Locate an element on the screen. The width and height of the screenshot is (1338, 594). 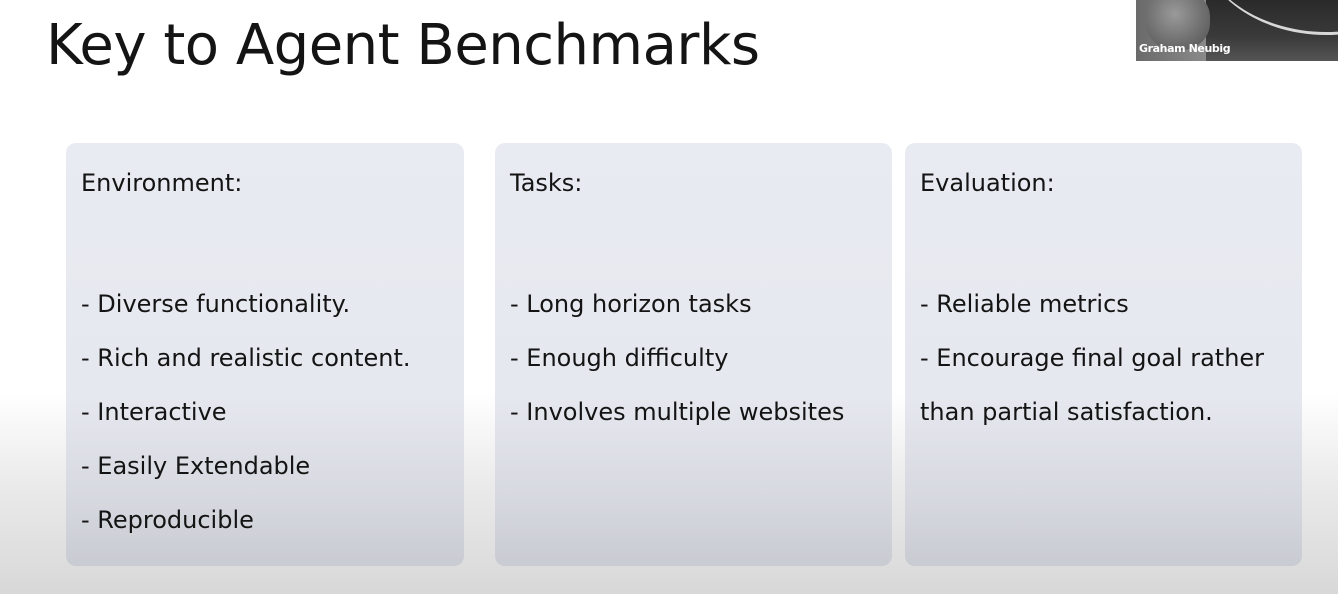
list-item: - Encourage final goal rather is located at coordinates (1092, 358).